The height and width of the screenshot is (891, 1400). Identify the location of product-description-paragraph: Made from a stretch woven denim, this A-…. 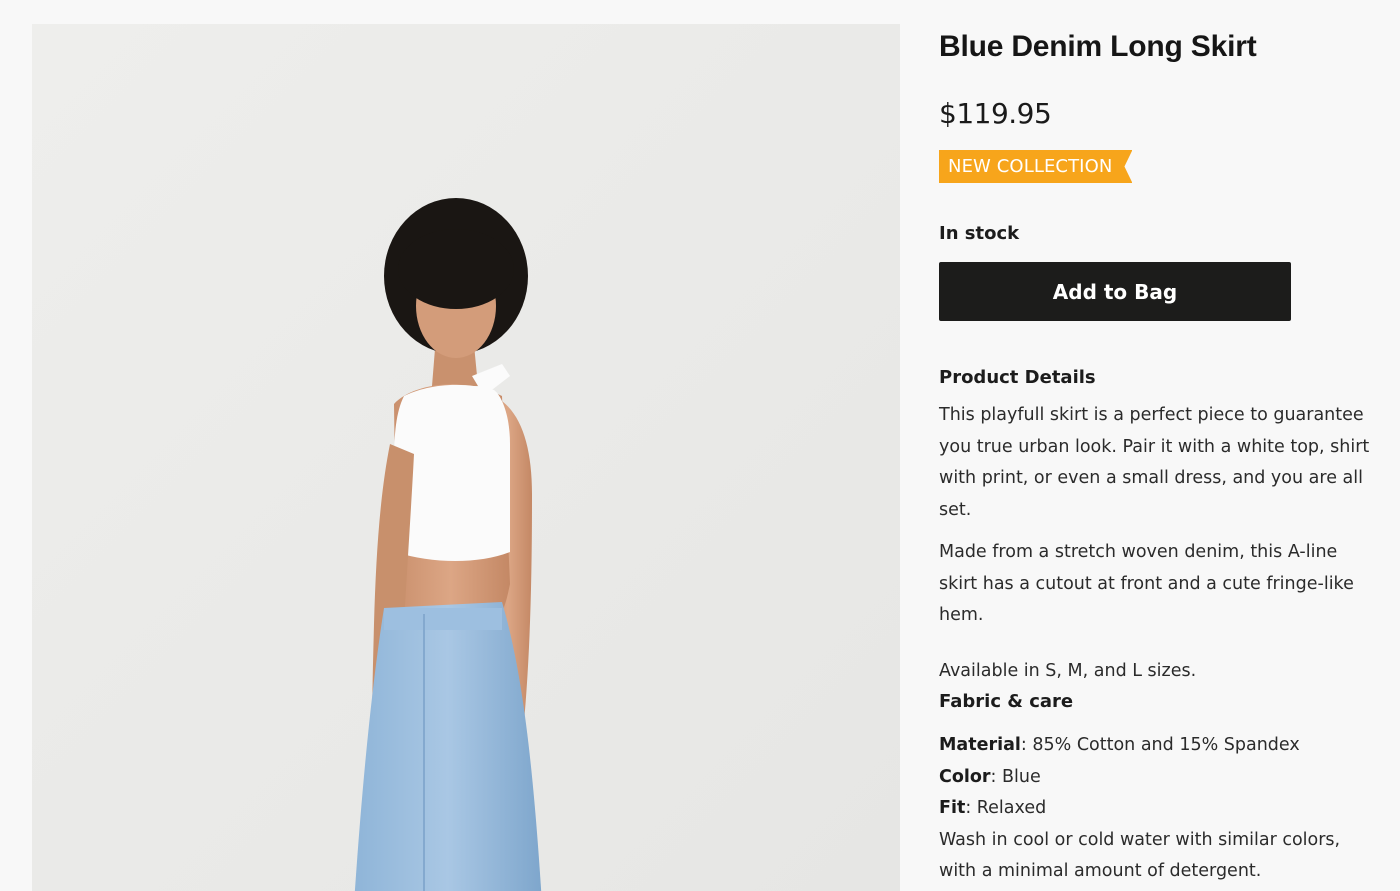
(1146, 583).